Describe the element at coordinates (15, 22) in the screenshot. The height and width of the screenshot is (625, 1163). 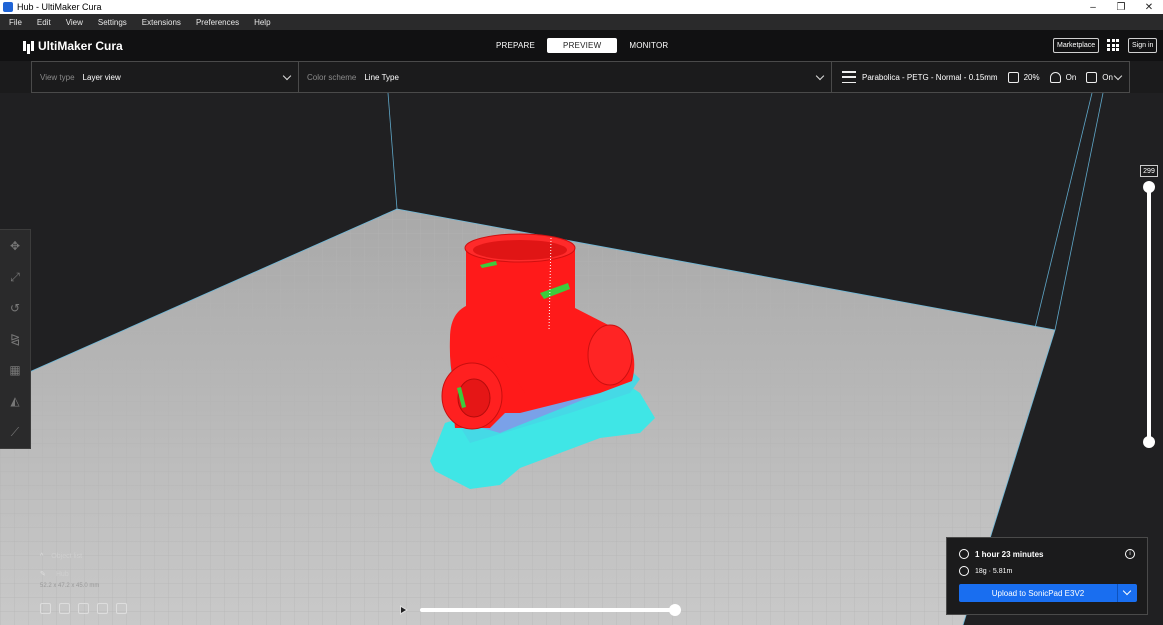
I see `menu-file: File` at that location.